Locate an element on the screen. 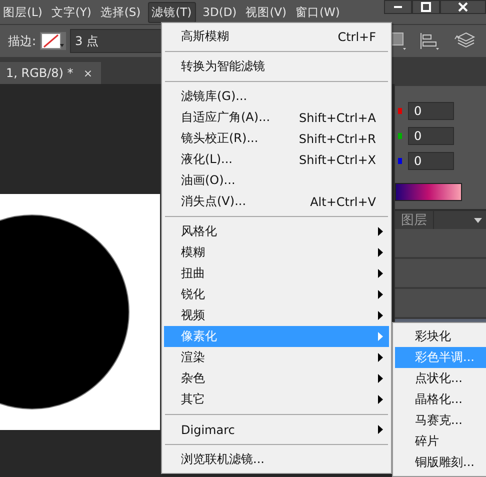 The image size is (486, 477). close-tab-button: × is located at coordinates (88, 73).